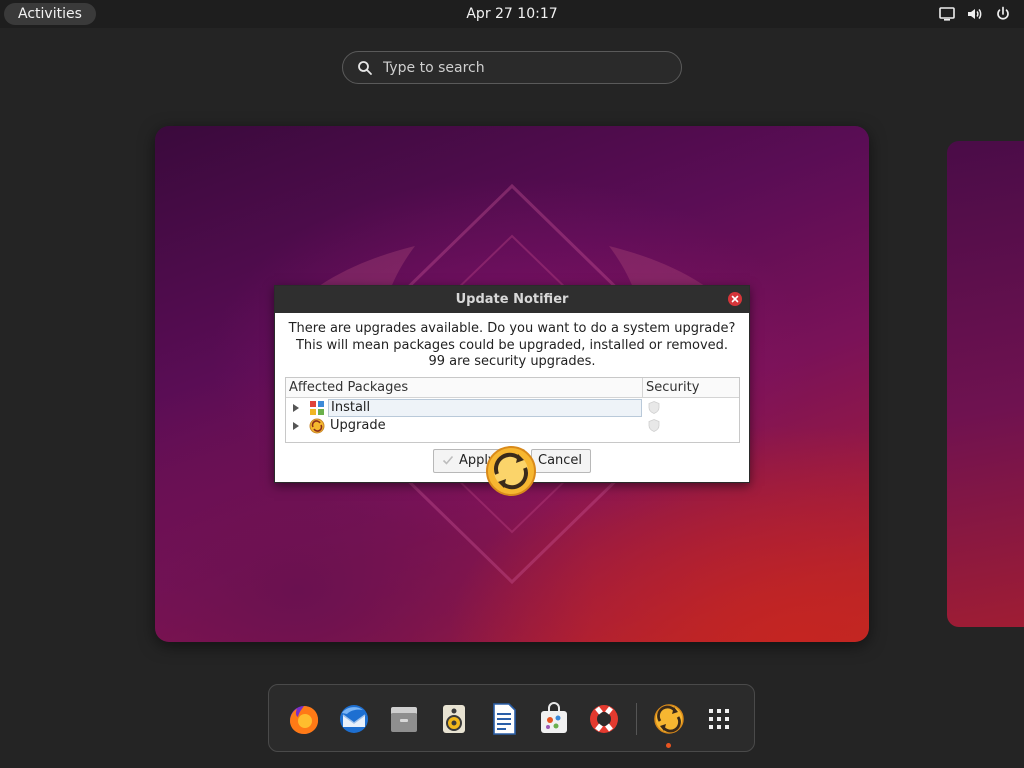  I want to click on package-label-upgrade: Upgrade, so click(358, 425).